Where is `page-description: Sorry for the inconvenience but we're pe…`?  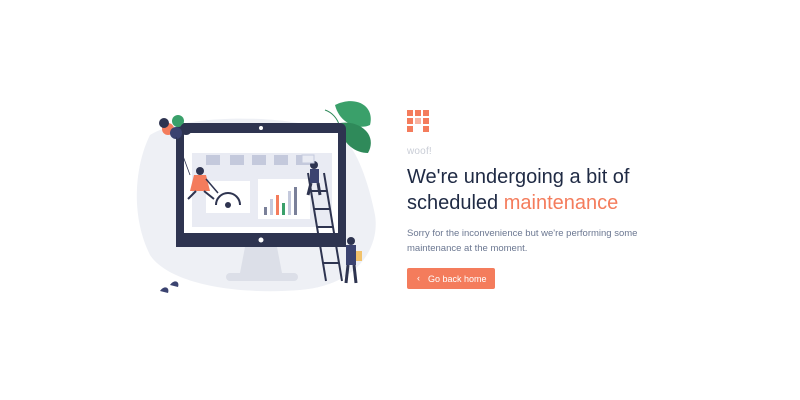 page-description: Sorry for the inconvenience but we're pe… is located at coordinates (522, 241).